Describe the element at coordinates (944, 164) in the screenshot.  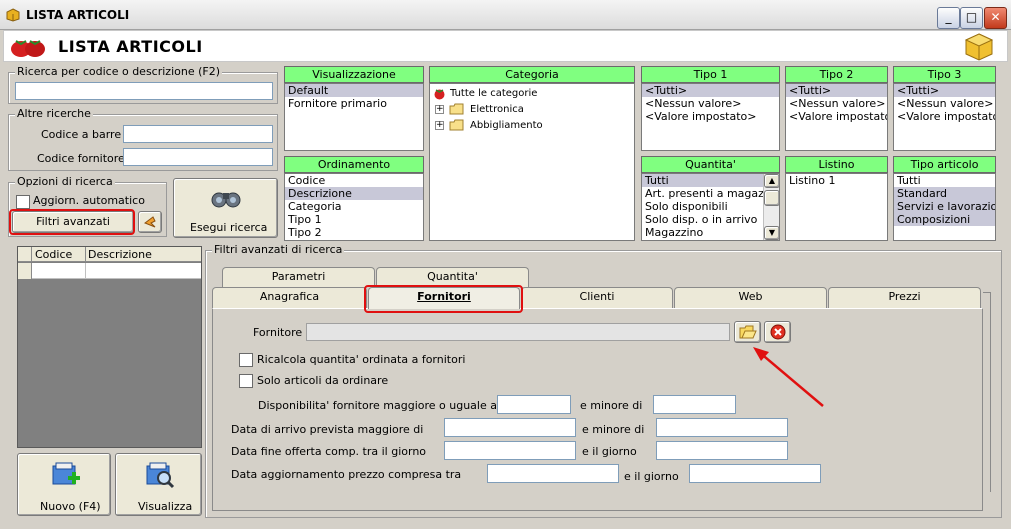
I see `article-type-panel-header: Tipo articolo` at that location.